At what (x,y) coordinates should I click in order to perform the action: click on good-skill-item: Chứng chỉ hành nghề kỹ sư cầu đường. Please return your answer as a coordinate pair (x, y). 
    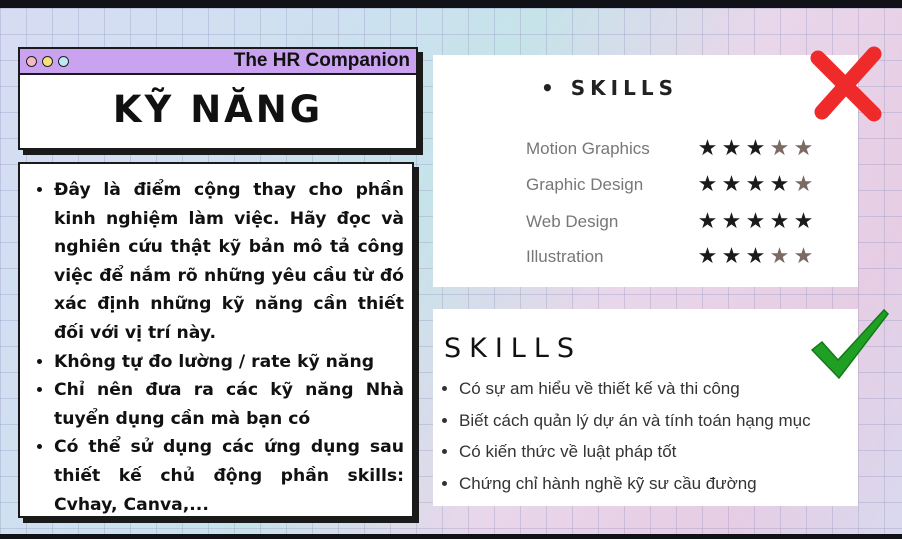
    Looking at the image, I should click on (635, 484).